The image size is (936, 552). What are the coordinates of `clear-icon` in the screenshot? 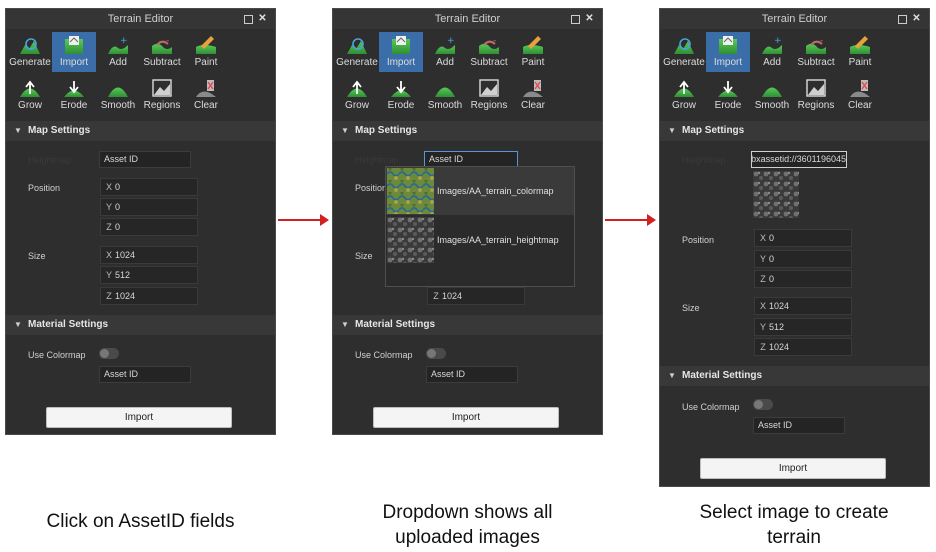 It's located at (206, 88).